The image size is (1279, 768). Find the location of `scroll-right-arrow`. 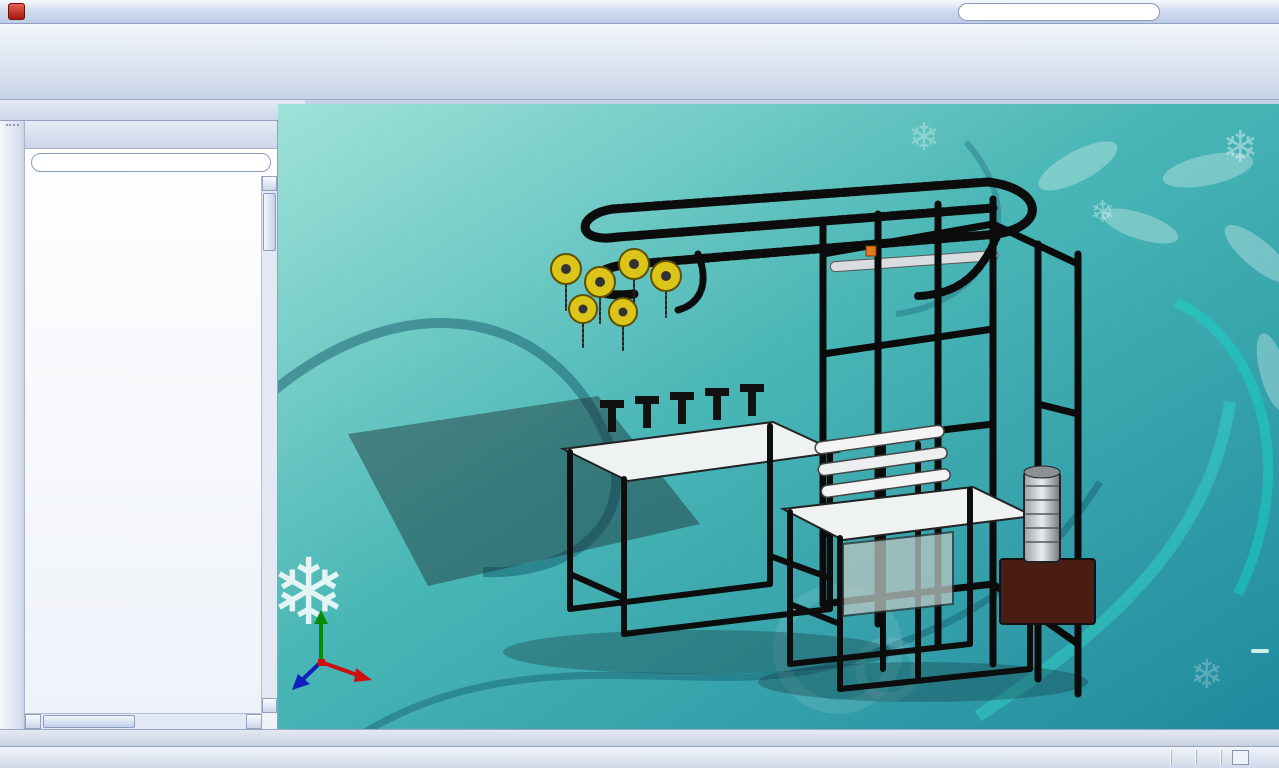

scroll-right-arrow is located at coordinates (254, 721).